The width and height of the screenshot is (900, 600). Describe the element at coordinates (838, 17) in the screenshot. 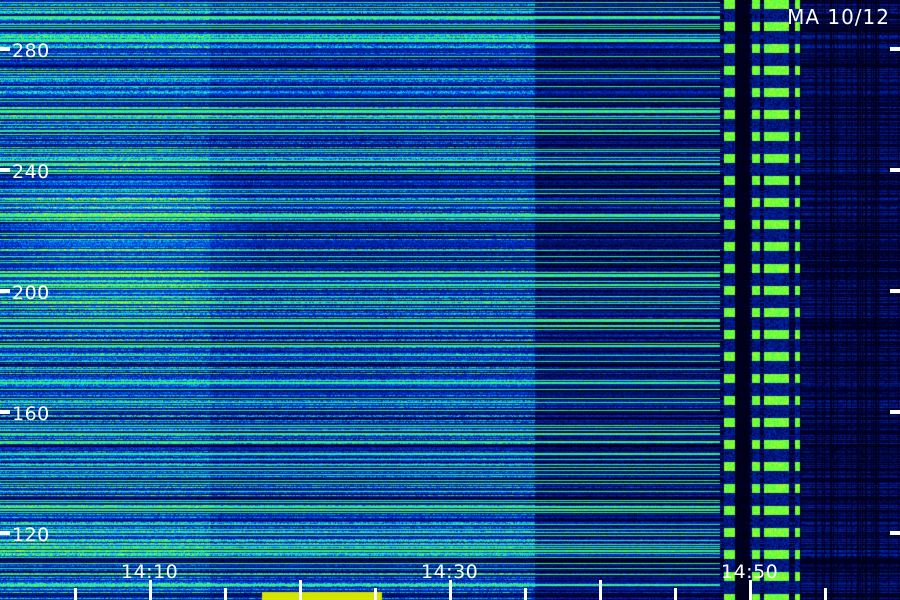

I see `station-date-label: MA 10/12` at that location.